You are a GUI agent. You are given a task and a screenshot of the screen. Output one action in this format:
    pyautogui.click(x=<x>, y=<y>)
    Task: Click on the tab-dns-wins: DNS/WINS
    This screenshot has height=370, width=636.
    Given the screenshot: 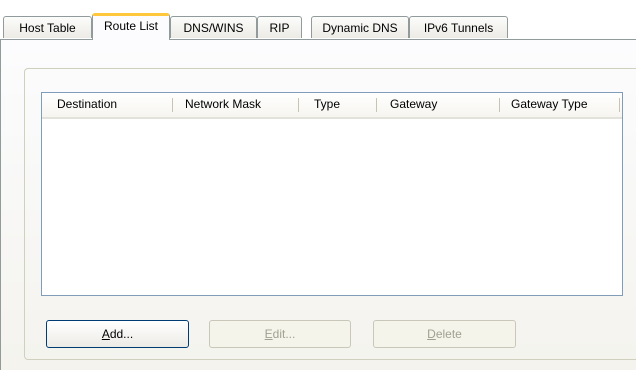 What is the action you would take?
    pyautogui.click(x=213, y=27)
    